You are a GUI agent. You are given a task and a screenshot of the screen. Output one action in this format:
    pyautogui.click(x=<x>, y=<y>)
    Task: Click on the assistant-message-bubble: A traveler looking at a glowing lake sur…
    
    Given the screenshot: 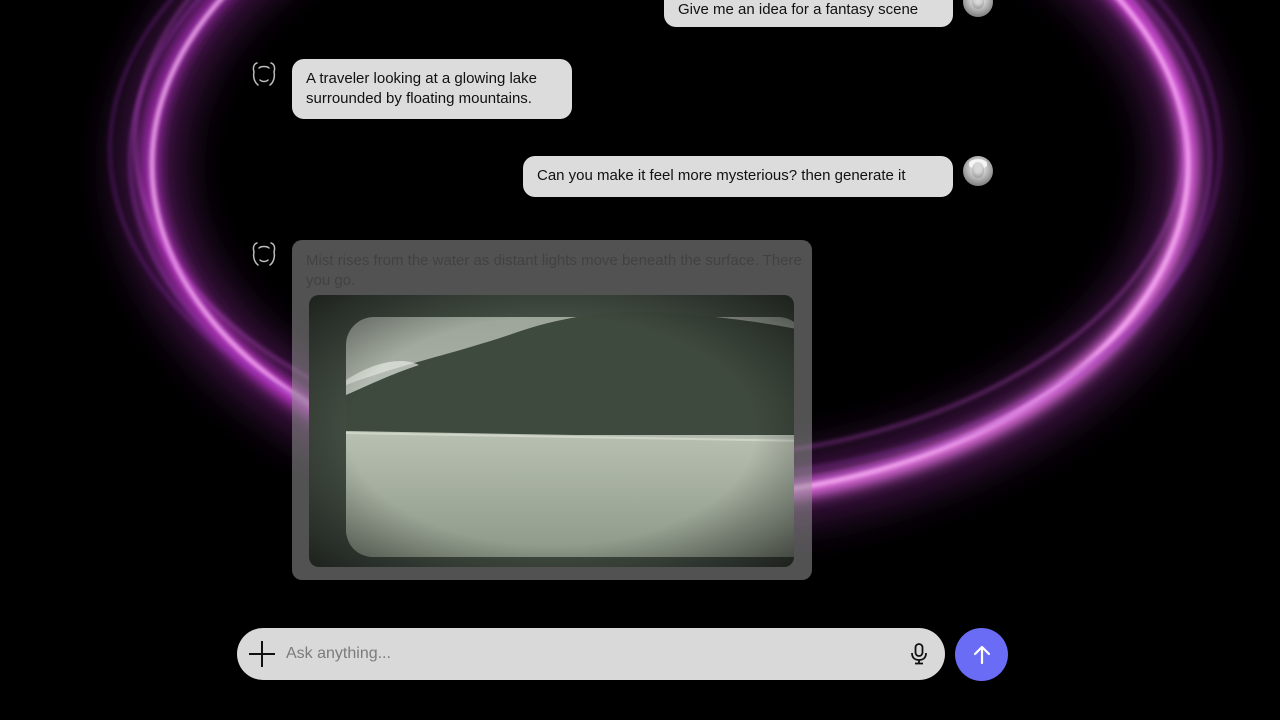 What is the action you would take?
    pyautogui.click(x=432, y=89)
    